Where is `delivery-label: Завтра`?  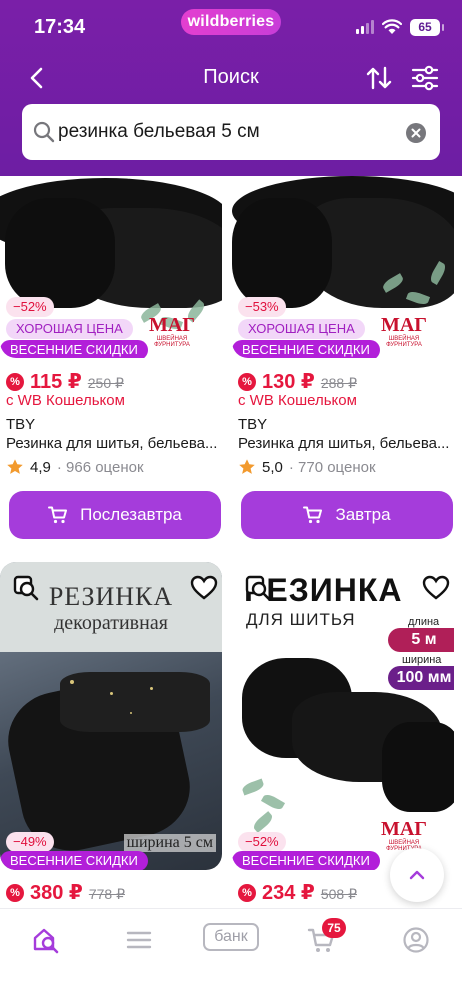 delivery-label: Завтра is located at coordinates (363, 514).